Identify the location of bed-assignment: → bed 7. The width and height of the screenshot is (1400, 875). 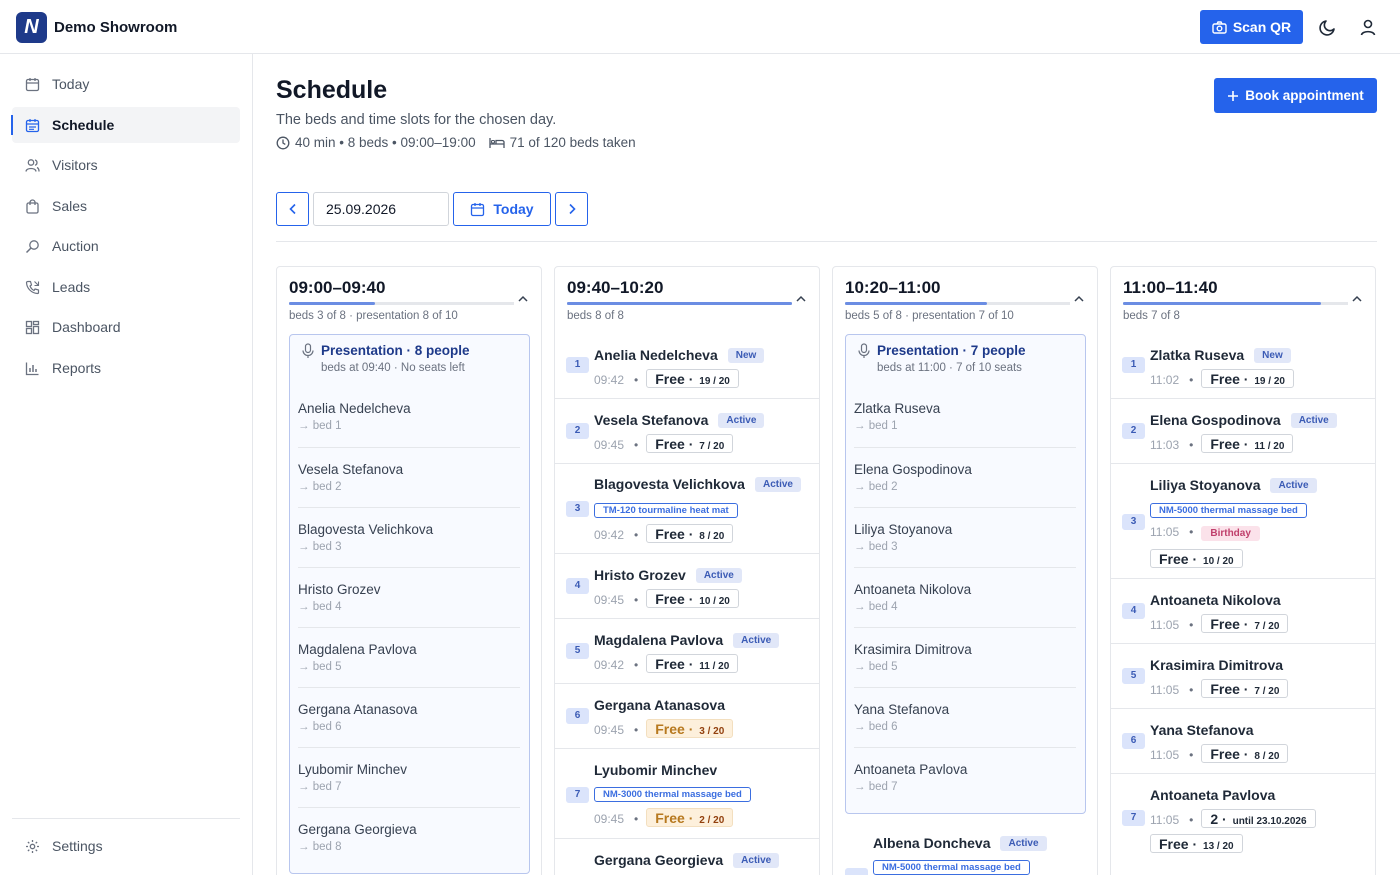
(876, 787).